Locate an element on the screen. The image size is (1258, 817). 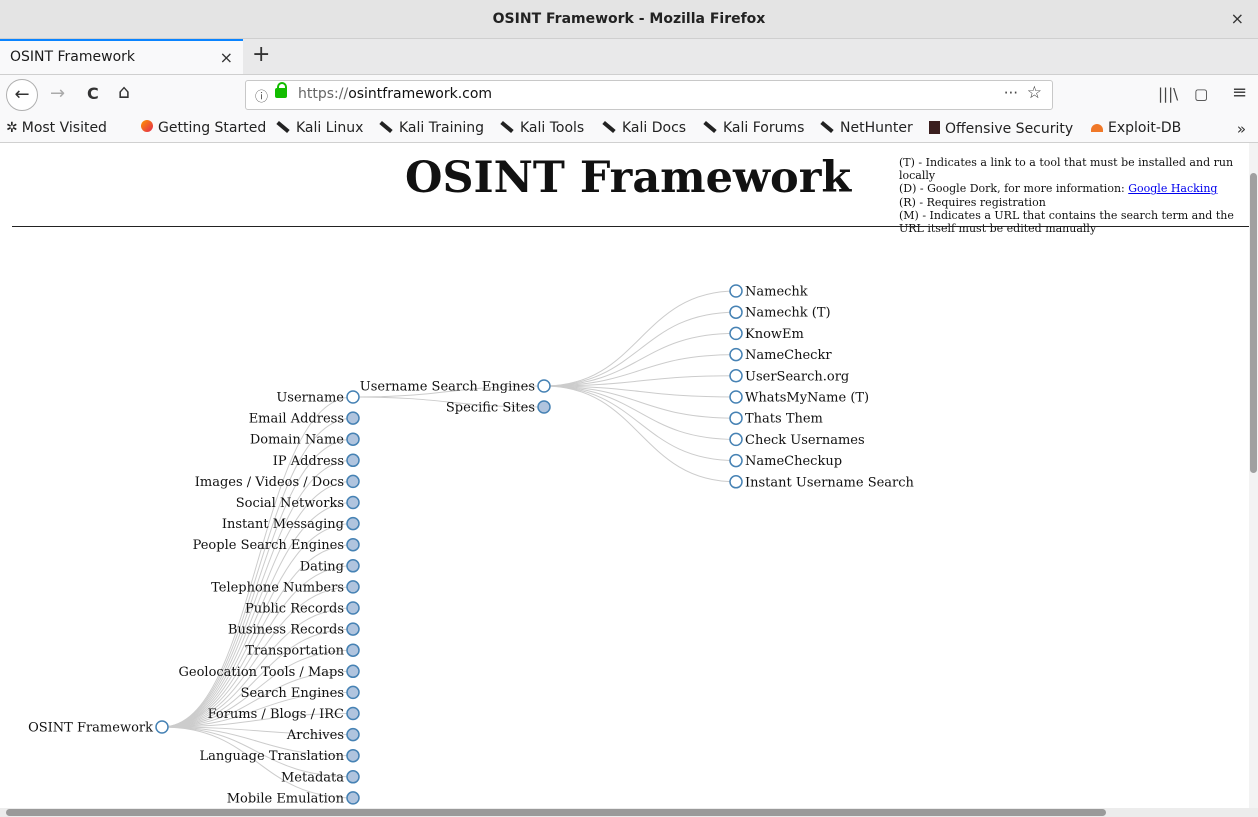
tree-category-node: Telephone Numbers is located at coordinates (285, 587).